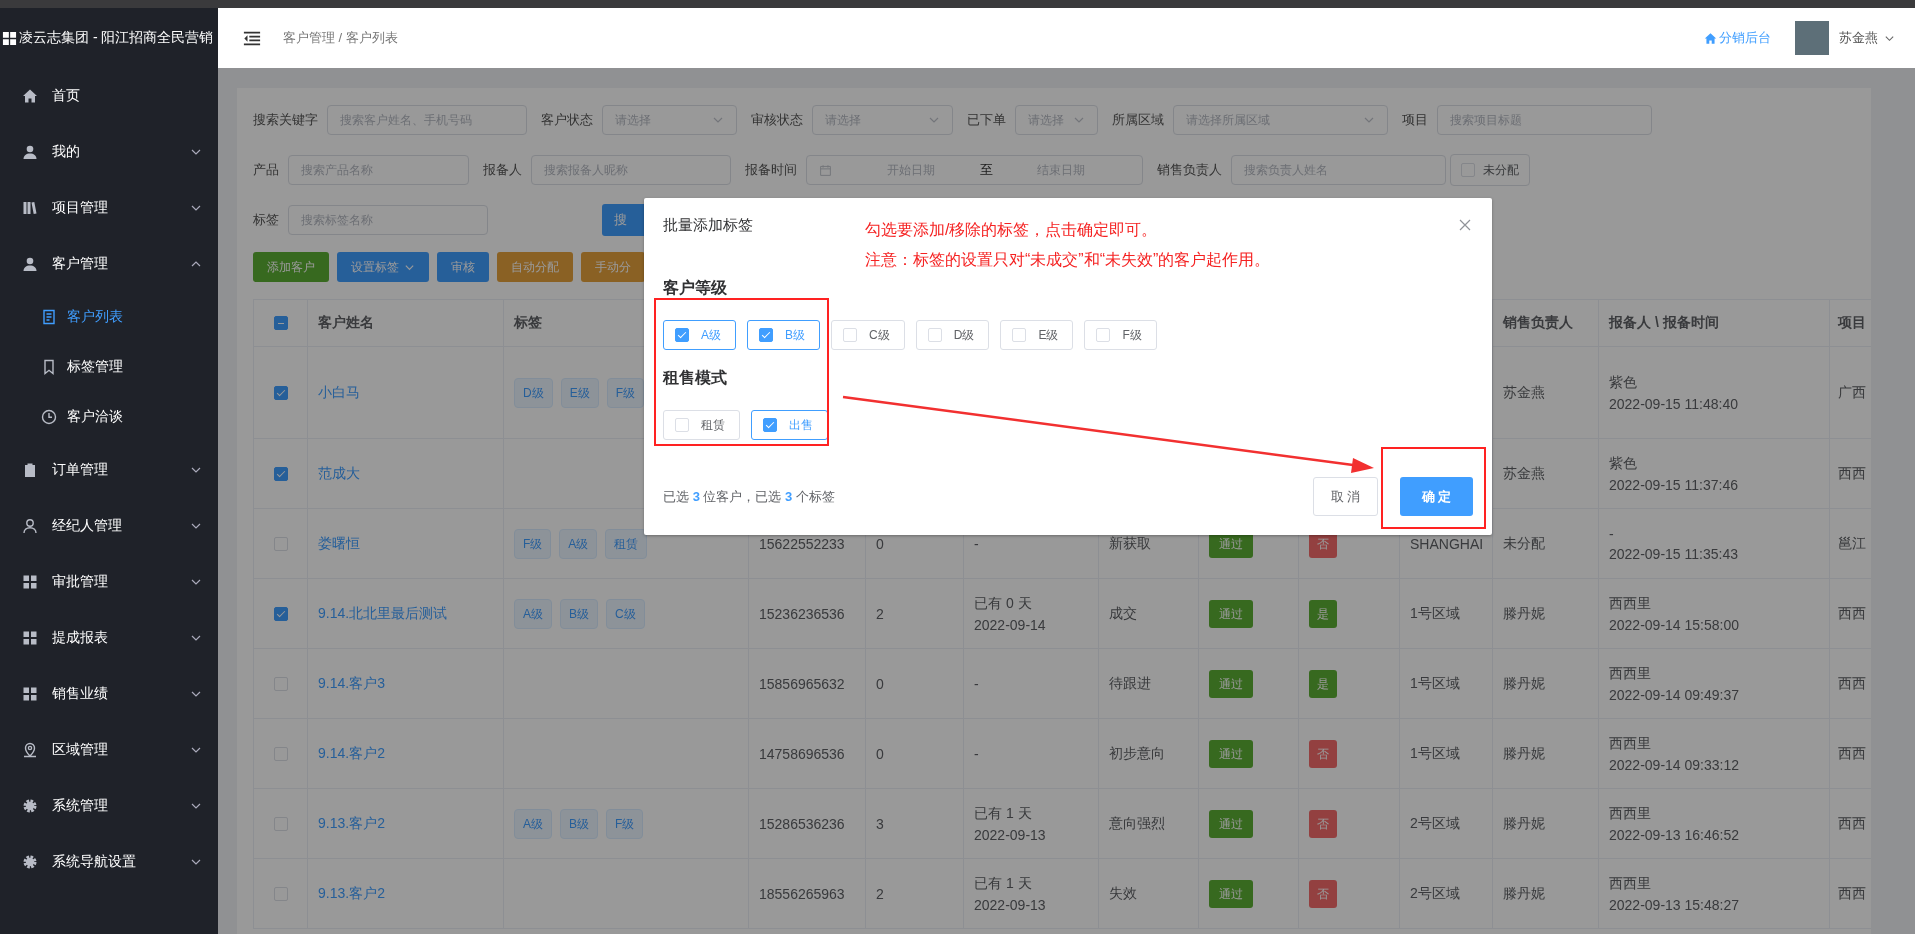 The image size is (1915, 934). I want to click on tag: 租赁, so click(626, 543).